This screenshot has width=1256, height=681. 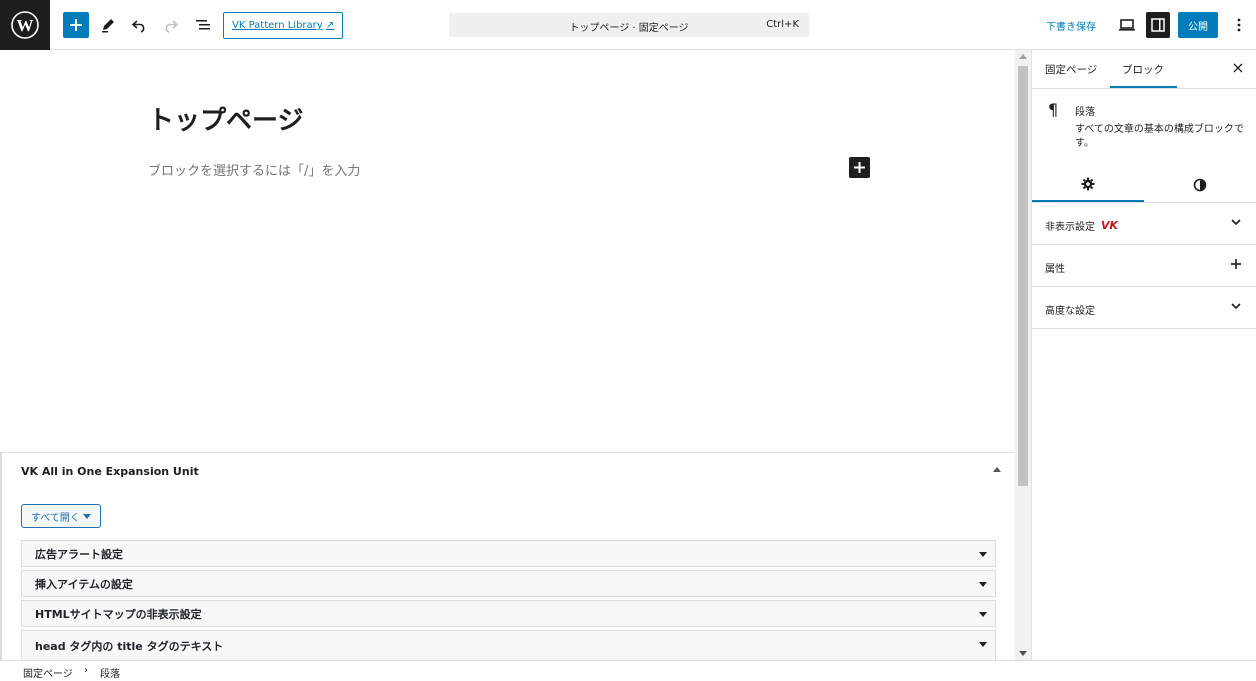 What do you see at coordinates (508, 583) in the screenshot?
I see `metabox-row-insert-items: 挿入アイテムの設定` at bounding box center [508, 583].